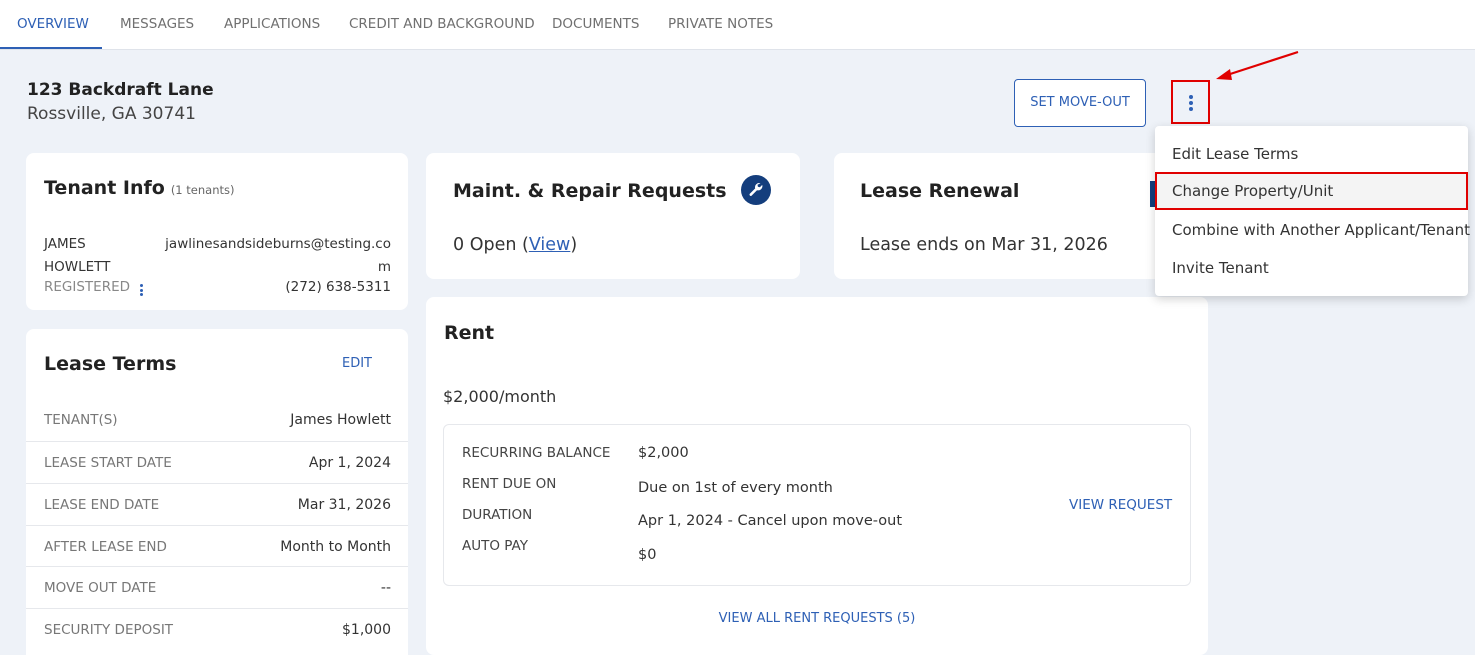  What do you see at coordinates (509, 484) in the screenshot?
I see `rent-detail-label: RENT DUE ON` at bounding box center [509, 484].